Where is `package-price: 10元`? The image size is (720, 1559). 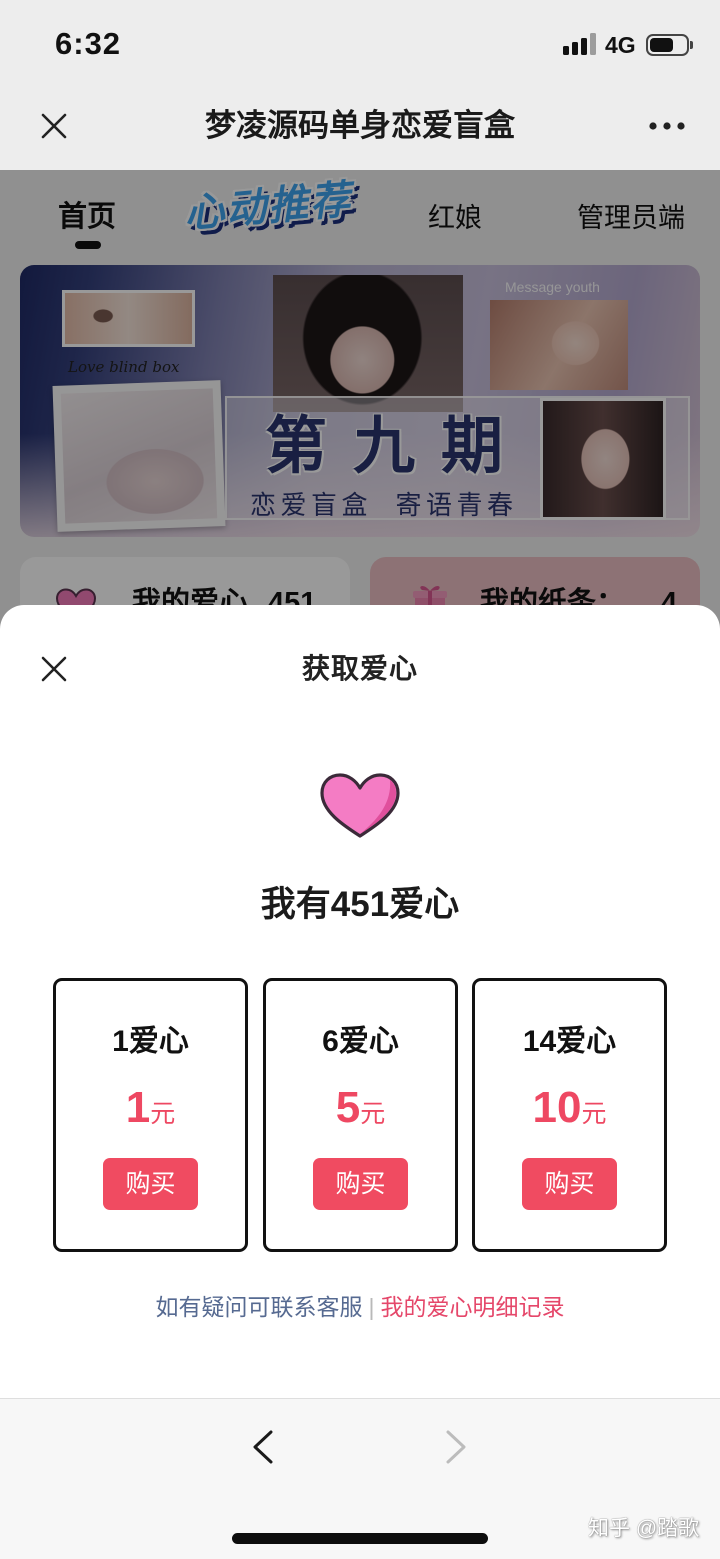 package-price: 10元 is located at coordinates (569, 1113).